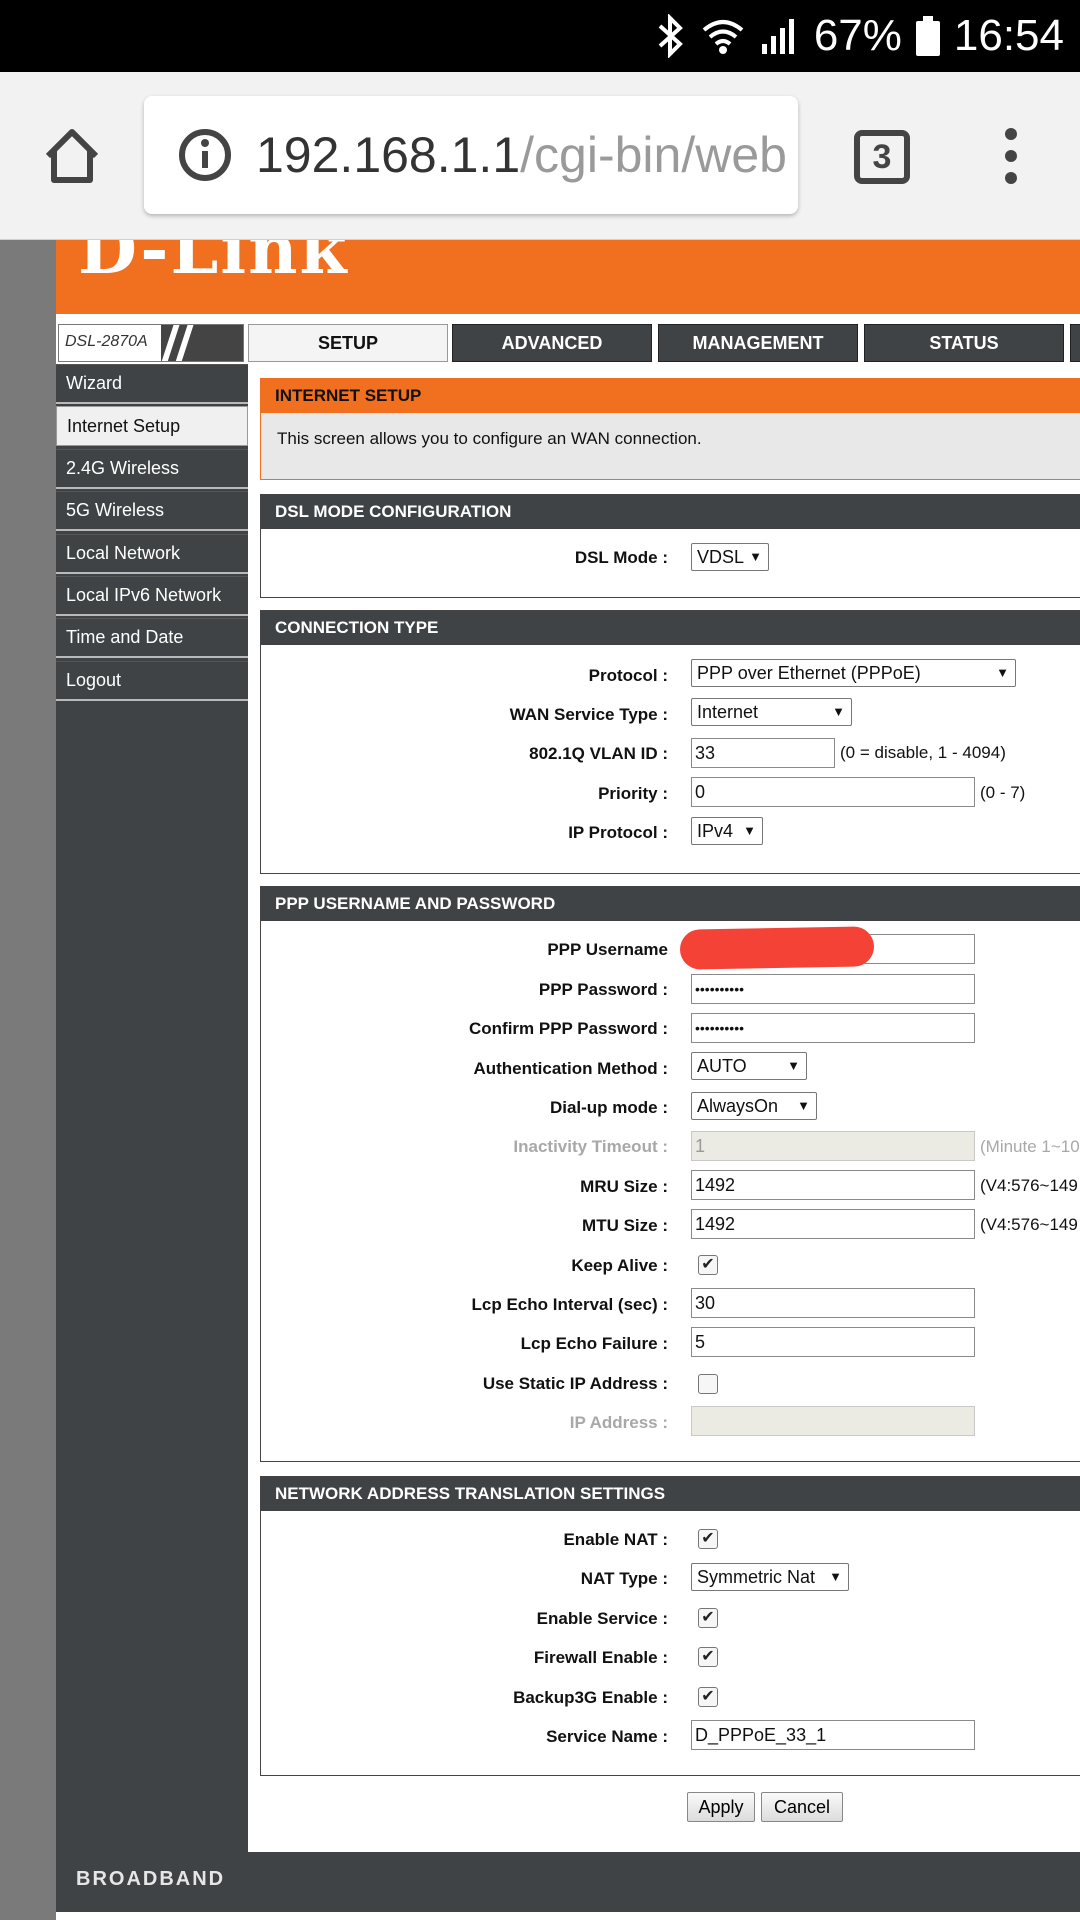  Describe the element at coordinates (833, 1735) in the screenshot. I see `service-name-input: D_PPPoE_33_1` at that location.